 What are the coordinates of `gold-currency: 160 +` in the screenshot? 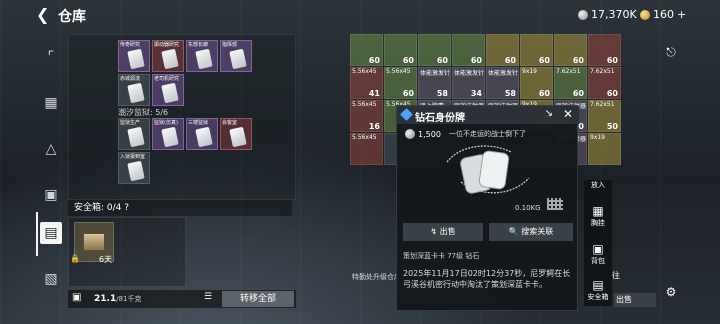 It's located at (663, 14).